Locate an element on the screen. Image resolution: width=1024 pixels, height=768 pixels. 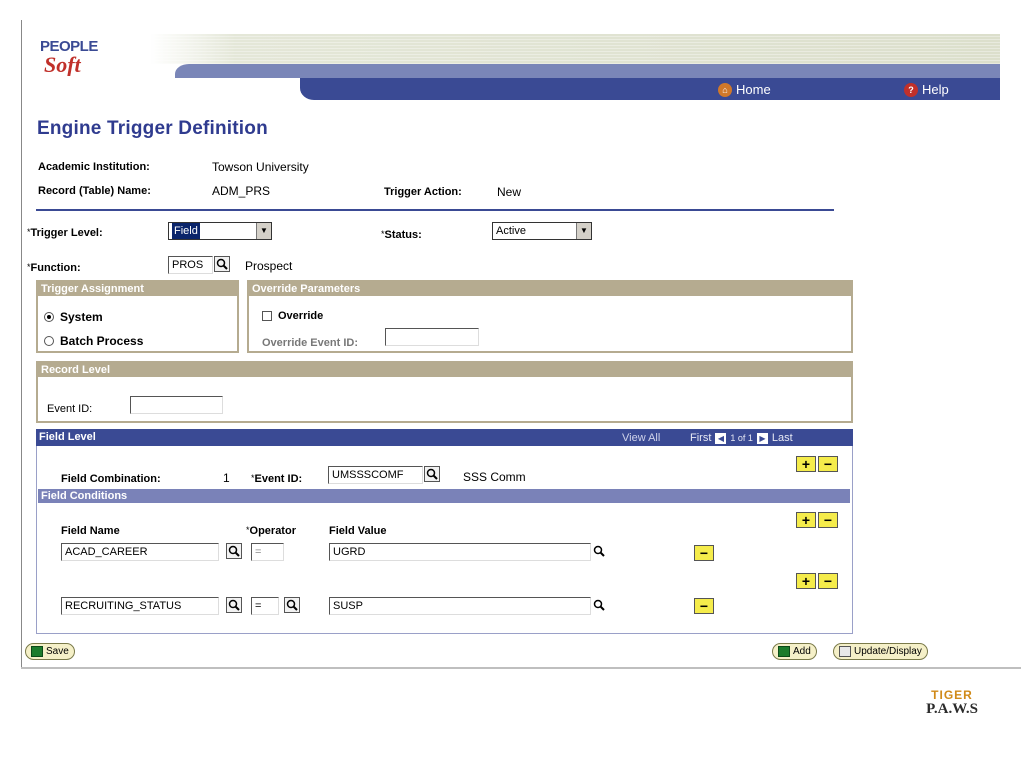
add-row-button: + is located at coordinates (806, 464).